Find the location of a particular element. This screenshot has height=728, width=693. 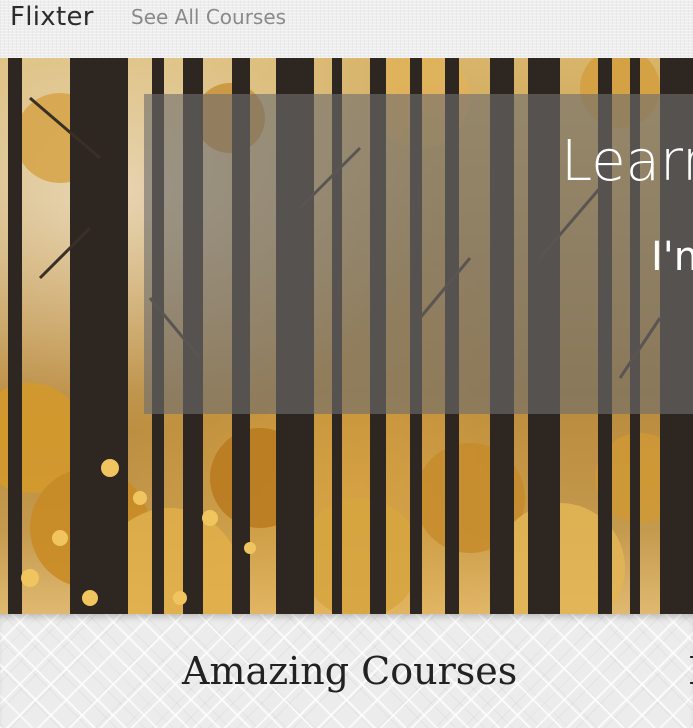

section-title: Amazing Courses is located at coordinates (350, 671).